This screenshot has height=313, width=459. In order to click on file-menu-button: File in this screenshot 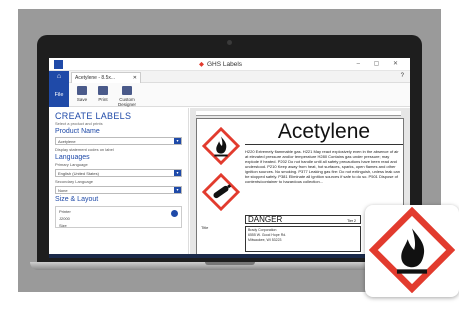, I will do `click(59, 95)`.